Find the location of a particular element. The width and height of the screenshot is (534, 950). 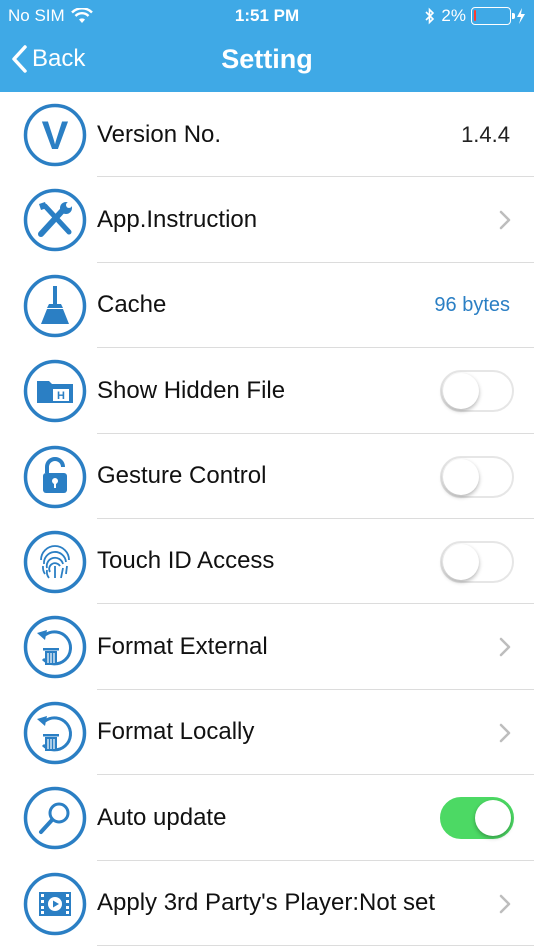

svg-text: V is located at coordinates (55, 136).